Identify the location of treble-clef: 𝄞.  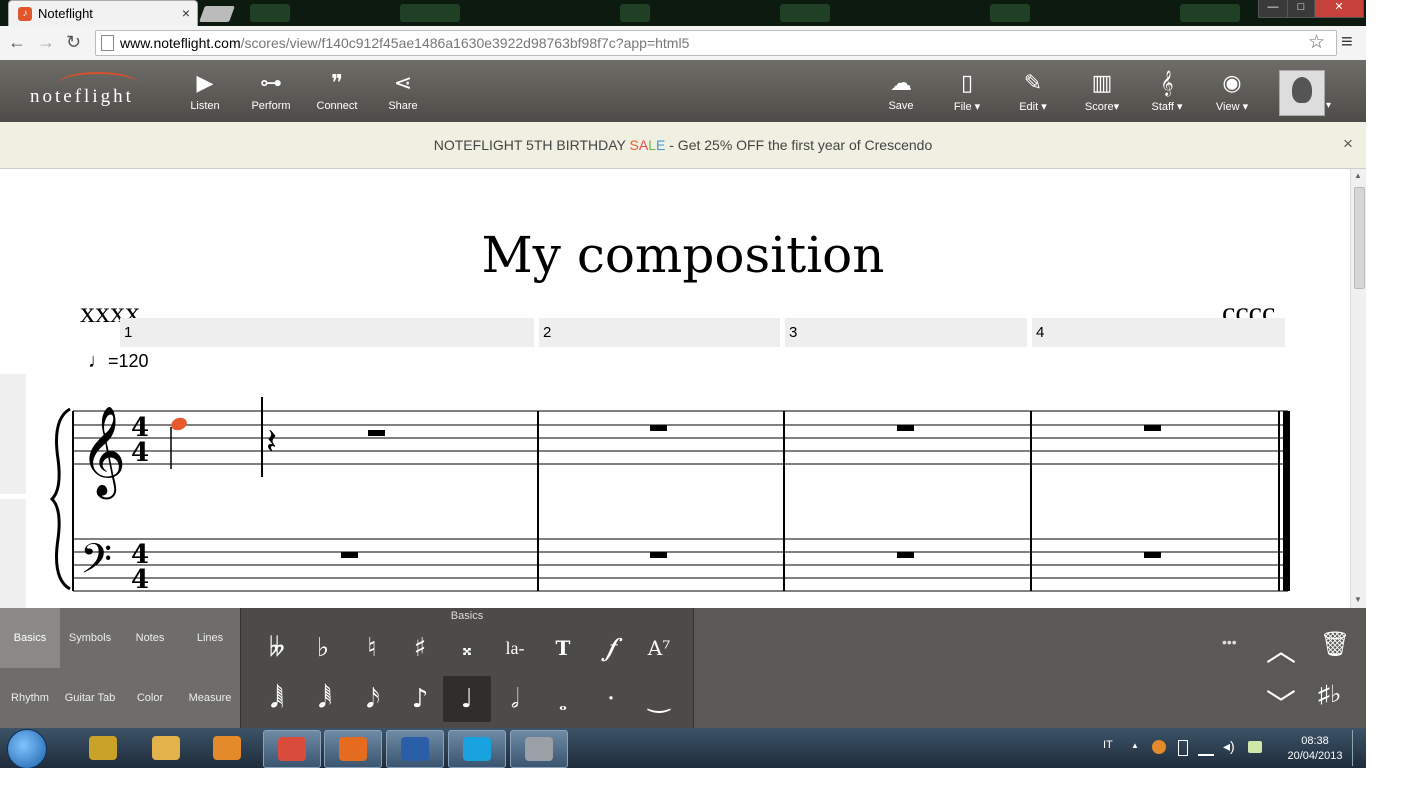
(103, 453).